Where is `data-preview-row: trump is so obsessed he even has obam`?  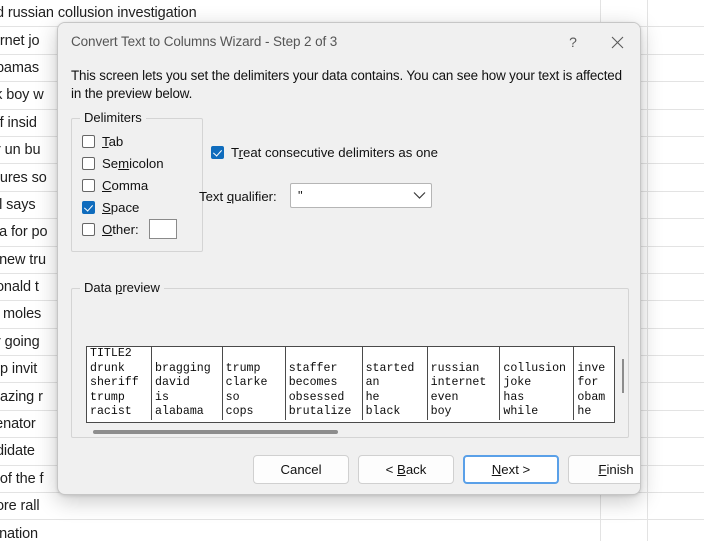
data-preview-row: trump is so obsessed he even has obam is located at coordinates (350, 398).